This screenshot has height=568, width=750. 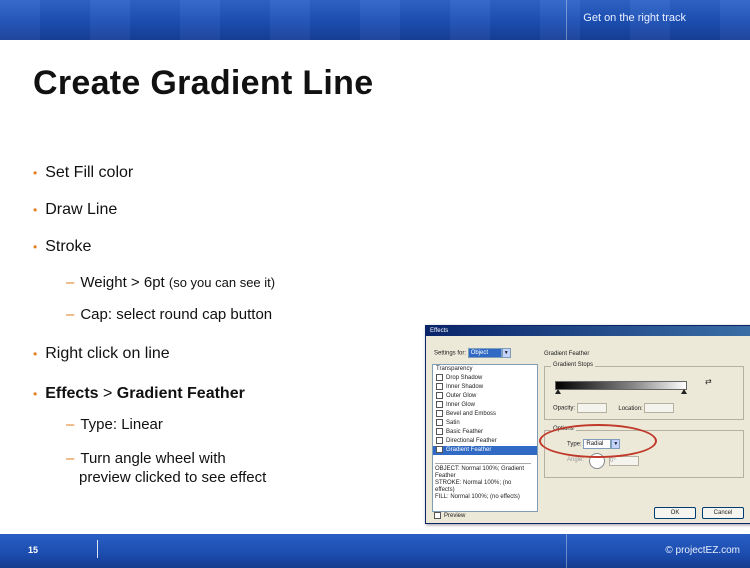 What do you see at coordinates (83, 172) in the screenshot?
I see `bullet-set-fill: • Set Fill color` at bounding box center [83, 172].